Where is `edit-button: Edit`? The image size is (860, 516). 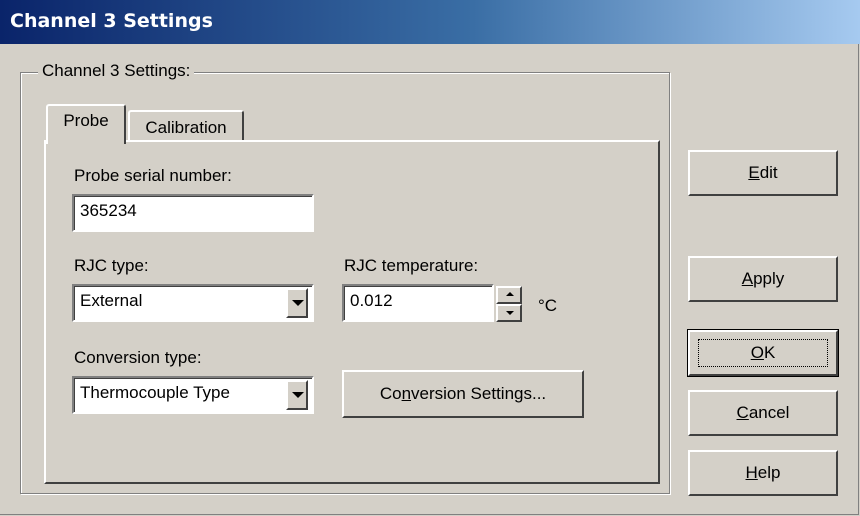 edit-button: Edit is located at coordinates (763, 173).